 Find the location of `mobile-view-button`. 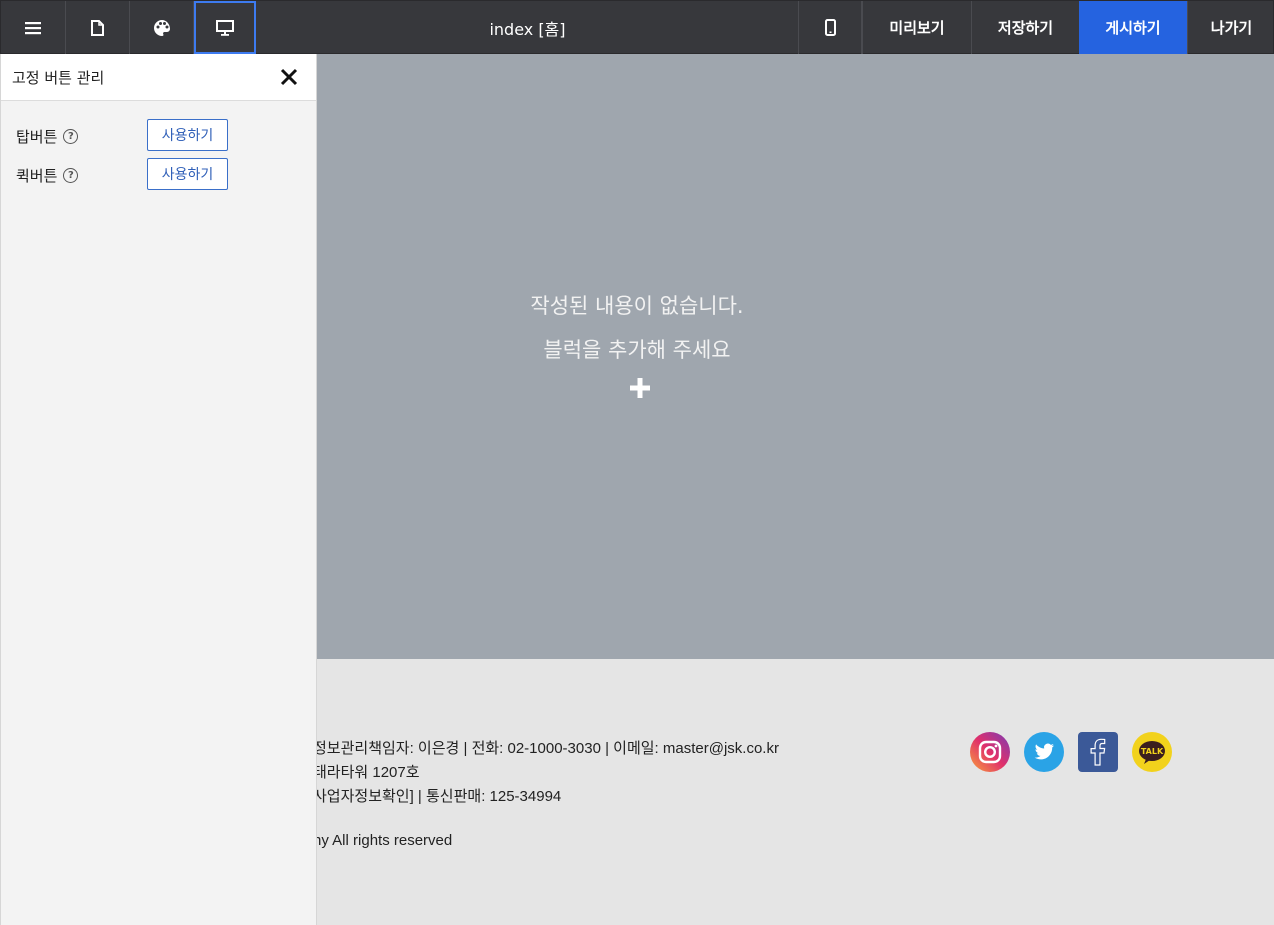

mobile-view-button is located at coordinates (830, 27).